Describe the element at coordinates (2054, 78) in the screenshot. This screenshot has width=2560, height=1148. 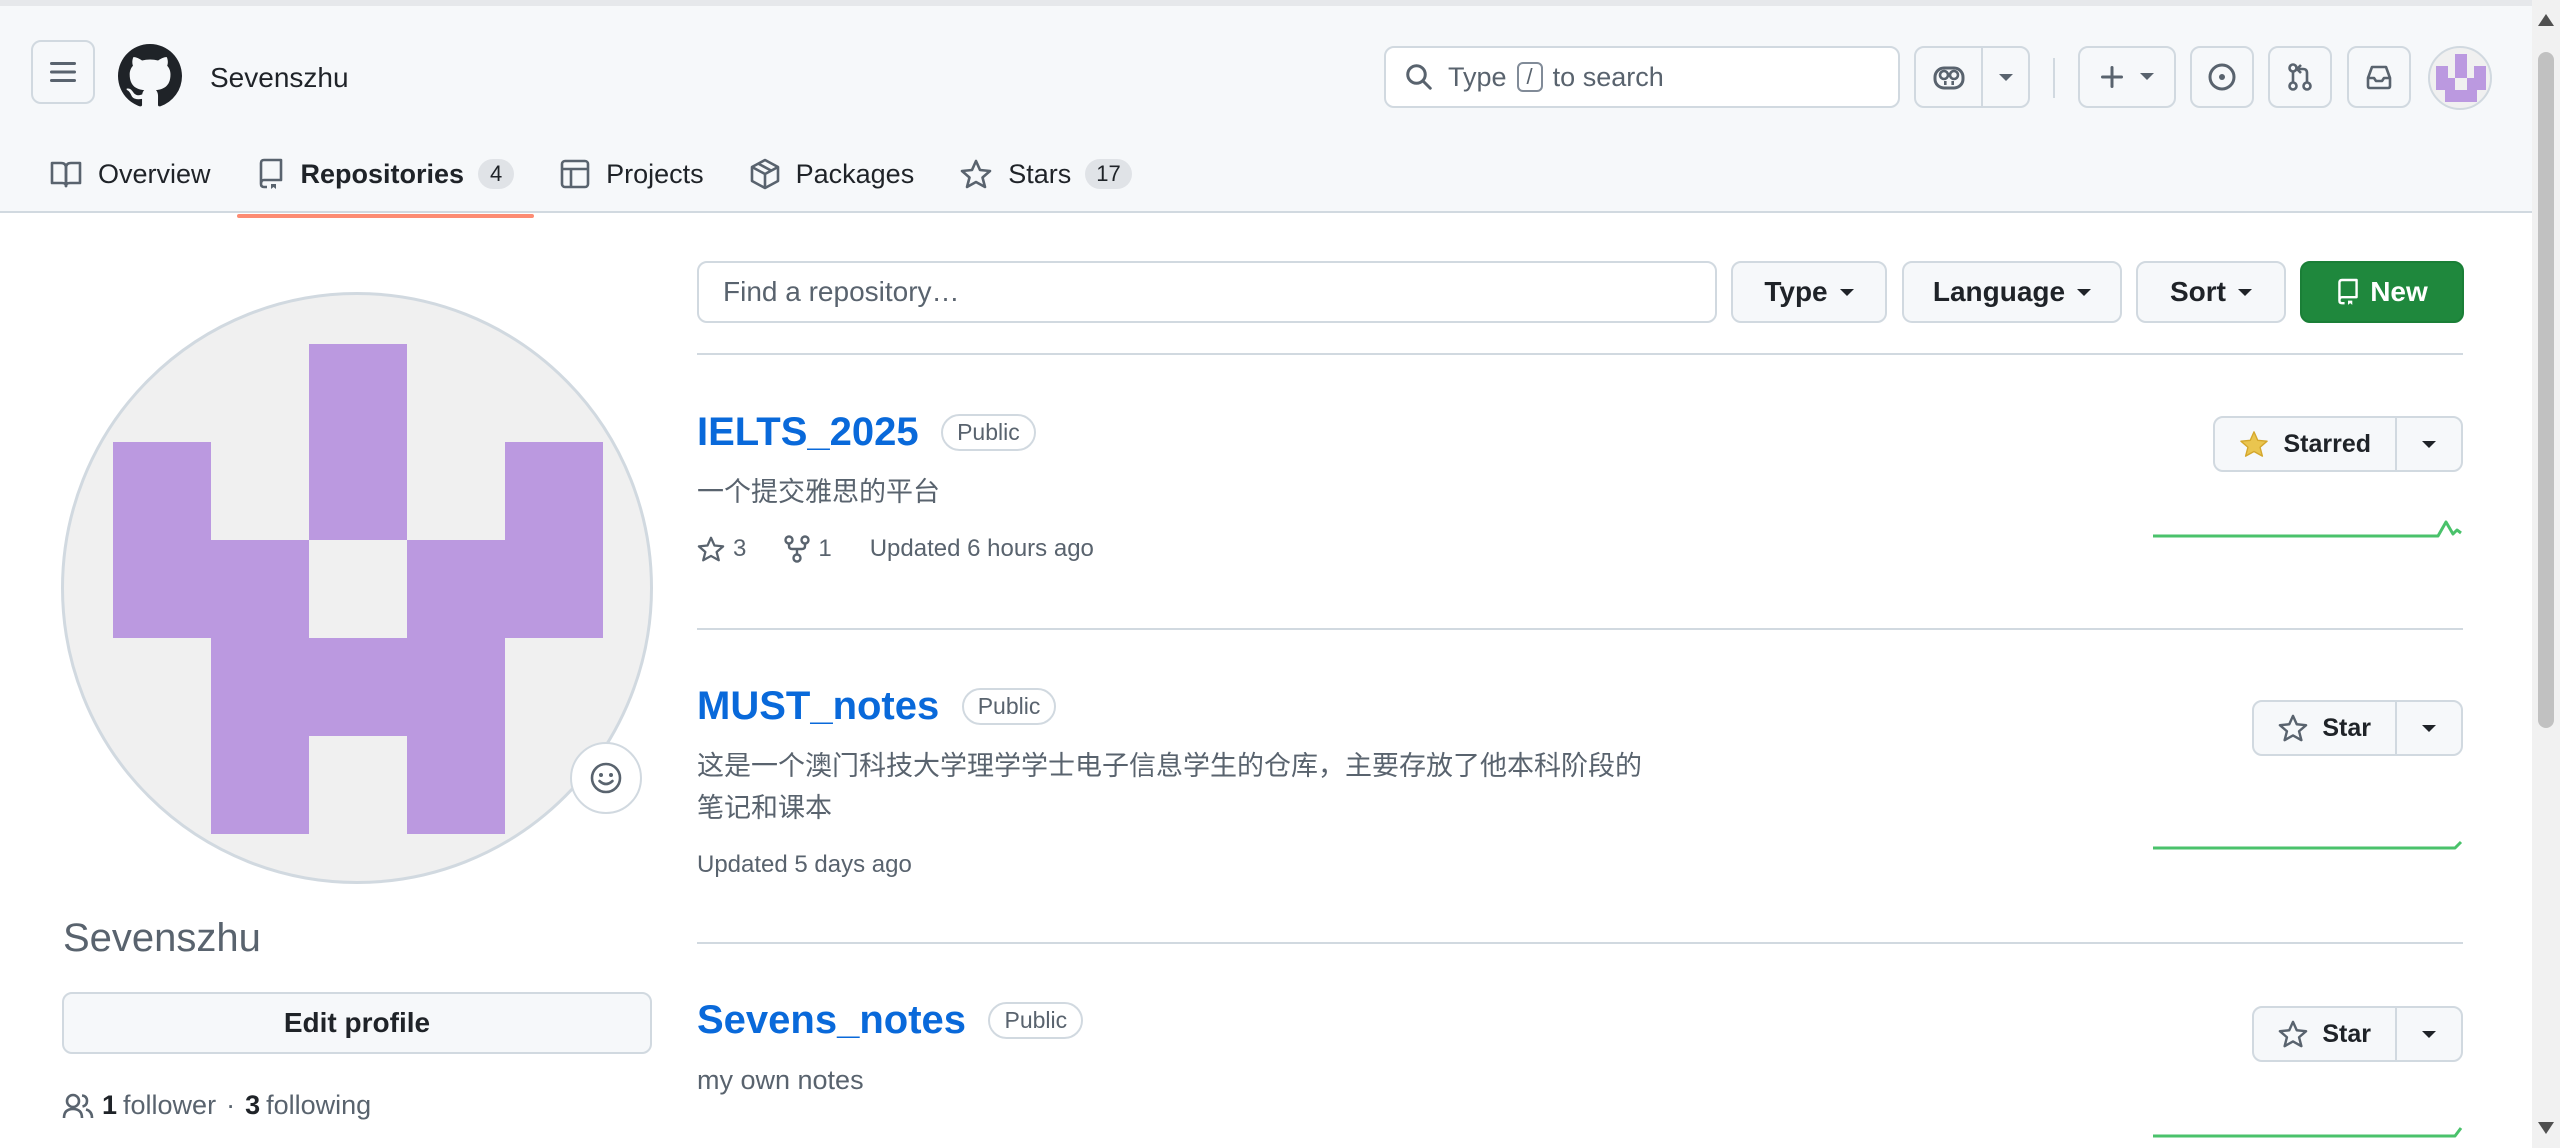
I see `header-separator` at that location.